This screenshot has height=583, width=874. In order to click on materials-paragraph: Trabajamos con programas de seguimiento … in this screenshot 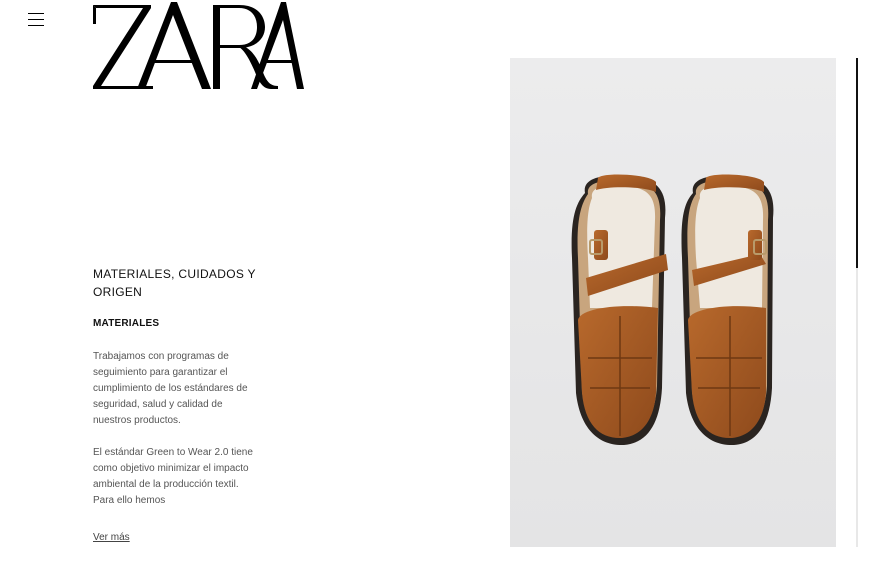, I will do `click(170, 388)`.